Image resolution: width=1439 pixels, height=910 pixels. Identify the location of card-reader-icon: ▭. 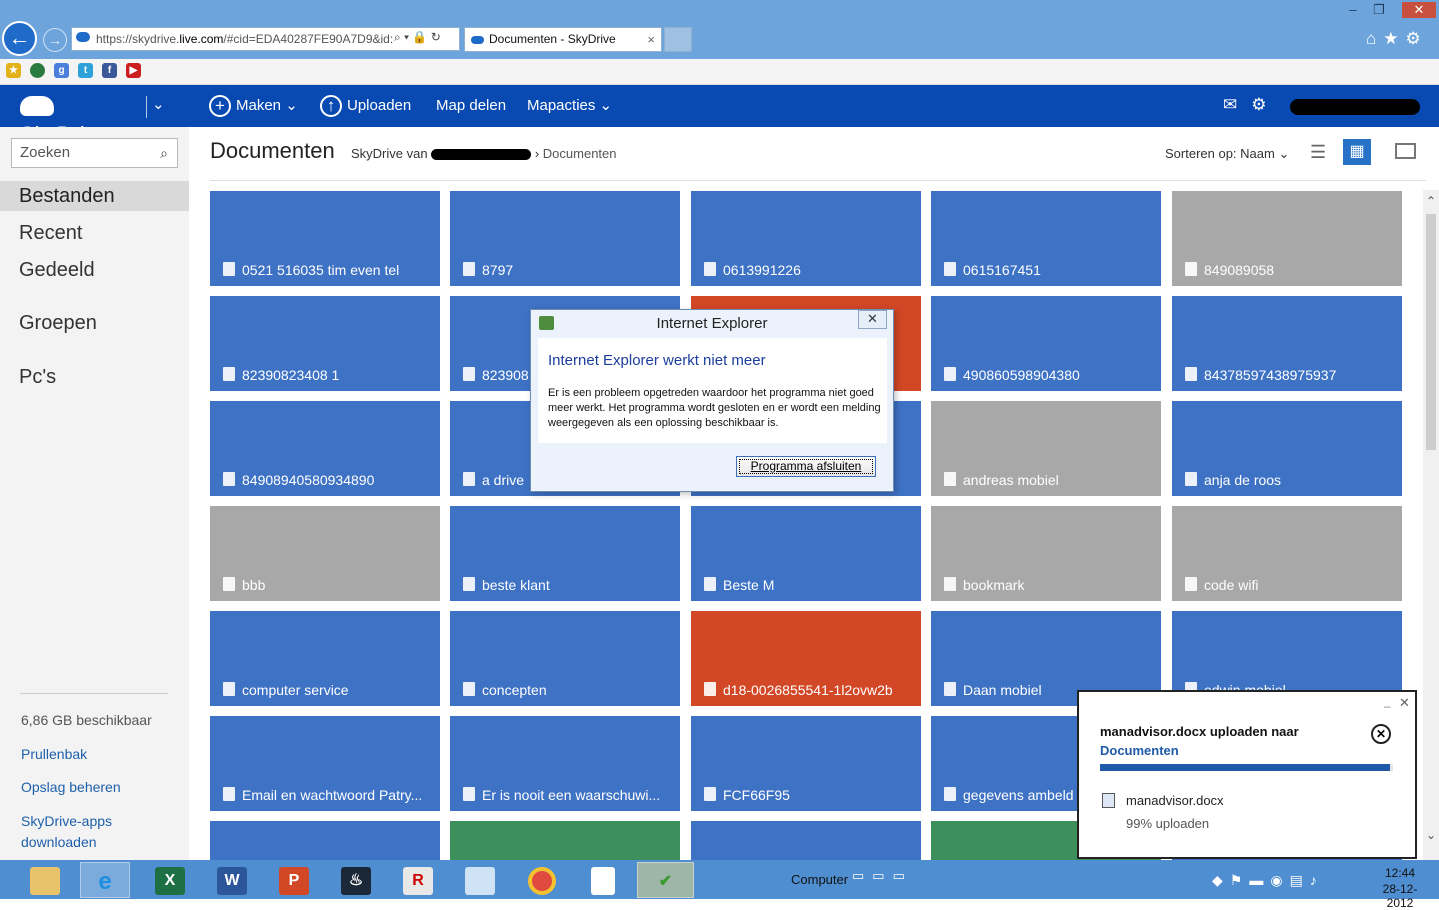
(903, 875).